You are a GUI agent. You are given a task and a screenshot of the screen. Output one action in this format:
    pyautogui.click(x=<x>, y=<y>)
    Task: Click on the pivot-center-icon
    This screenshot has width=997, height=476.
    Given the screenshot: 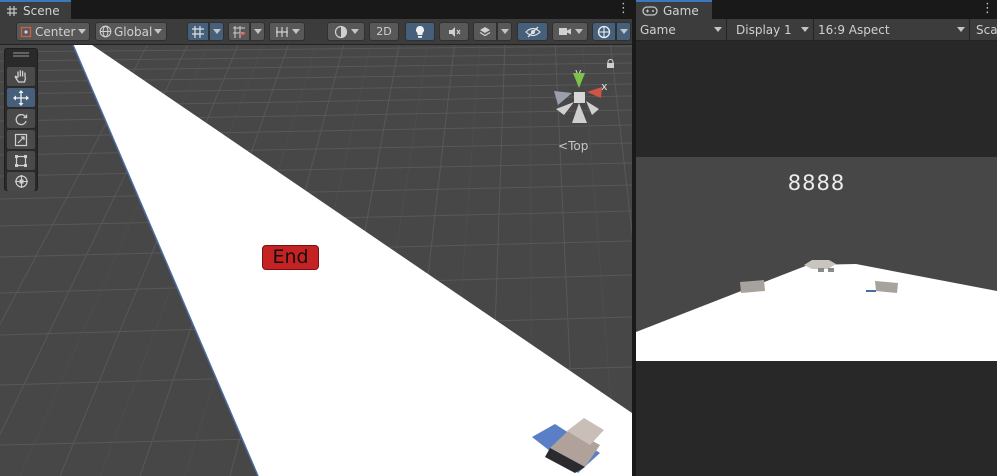 What is the action you would take?
    pyautogui.click(x=26, y=31)
    